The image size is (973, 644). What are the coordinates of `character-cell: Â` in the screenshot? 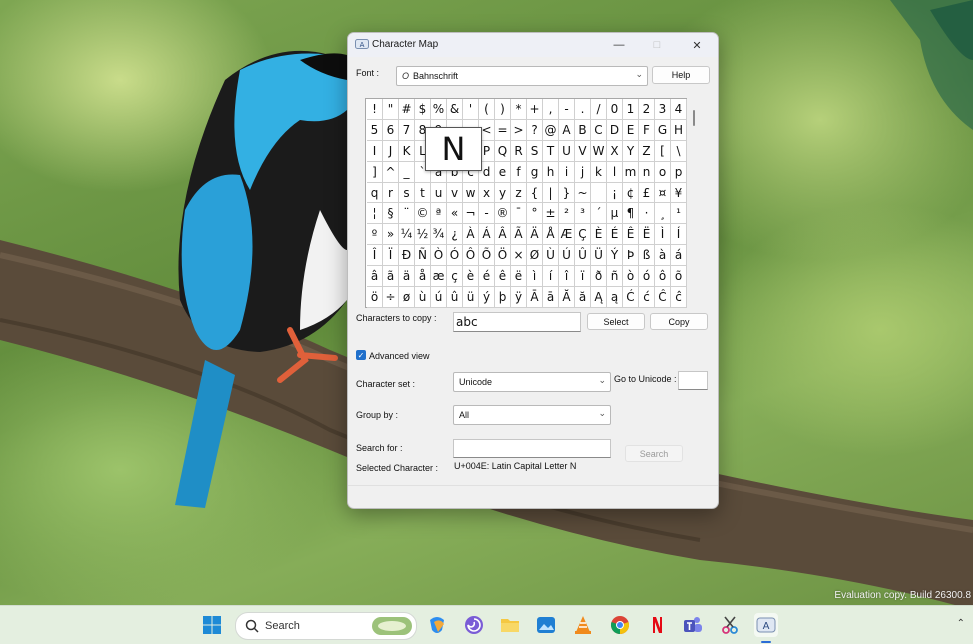 It's located at (503, 235).